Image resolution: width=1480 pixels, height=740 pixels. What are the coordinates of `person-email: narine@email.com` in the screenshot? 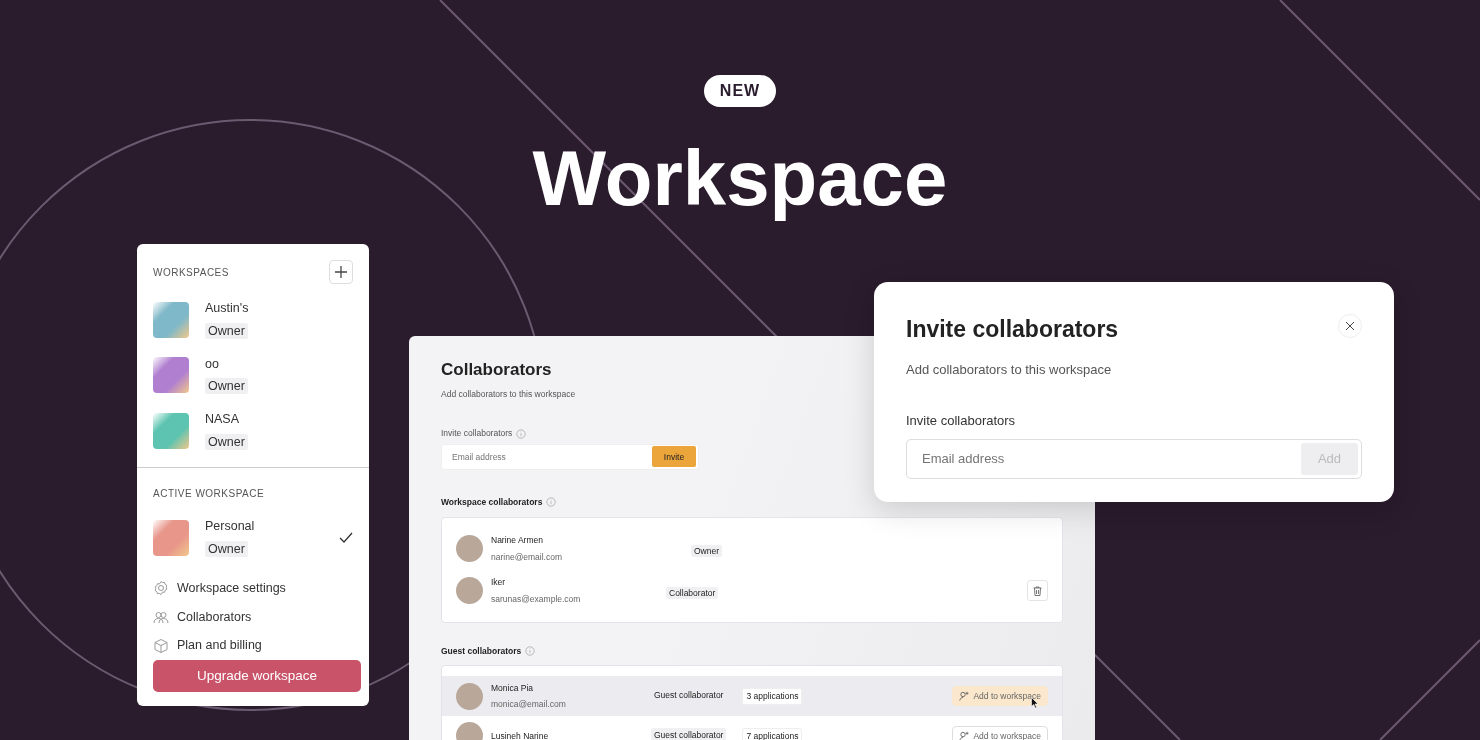 It's located at (527, 557).